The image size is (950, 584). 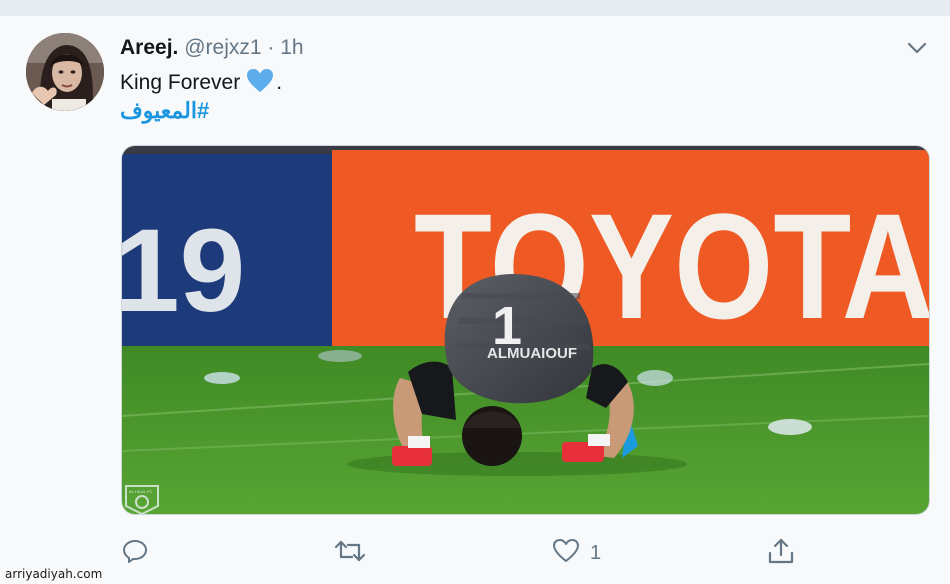 I want to click on retweet-button, so click(x=350, y=553).